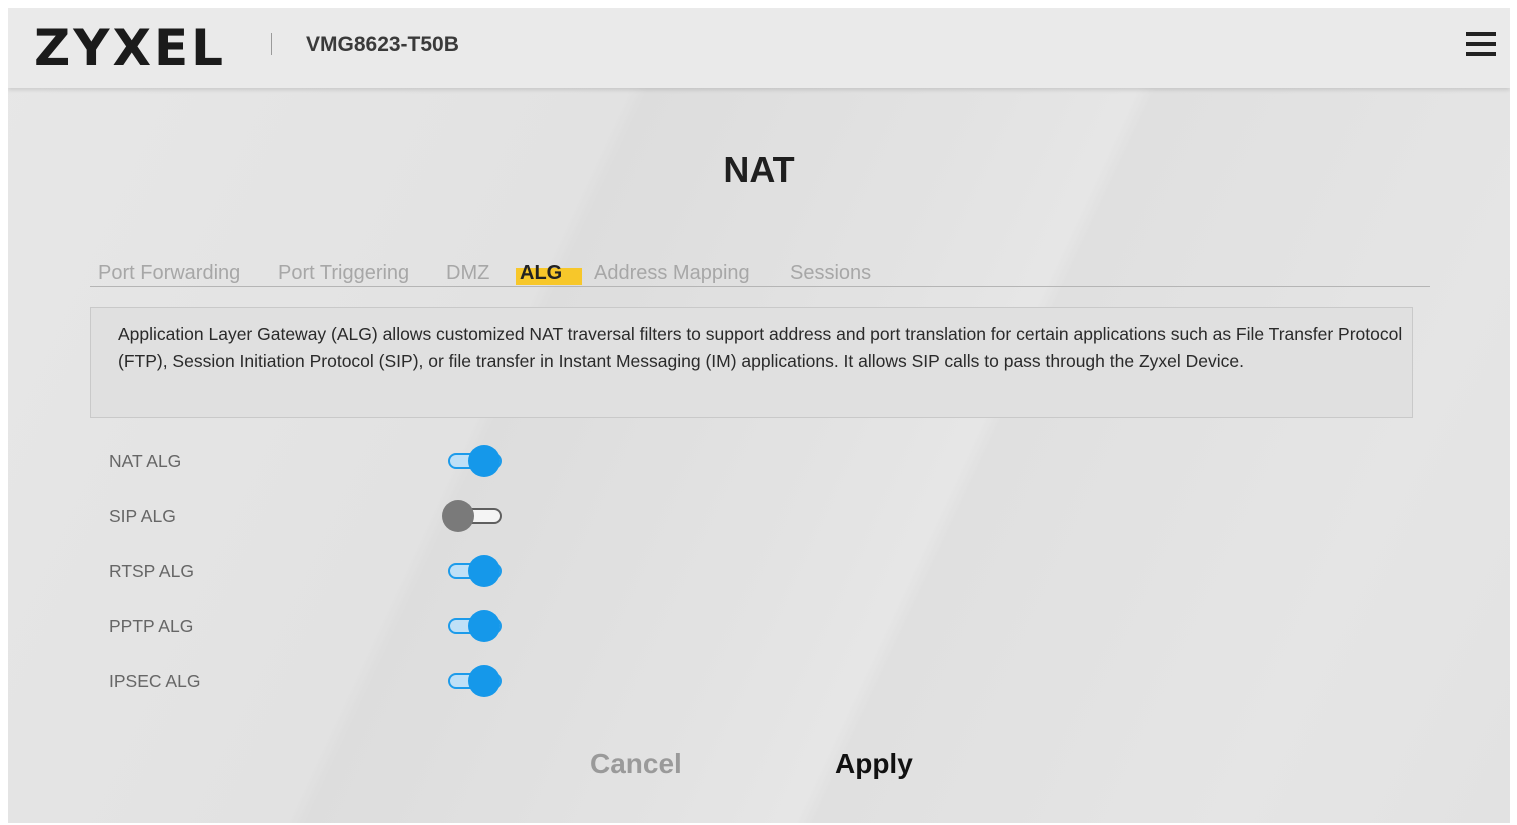 This screenshot has width=1517, height=825. Describe the element at coordinates (474, 461) in the screenshot. I see `nat-alg-toggle` at that location.